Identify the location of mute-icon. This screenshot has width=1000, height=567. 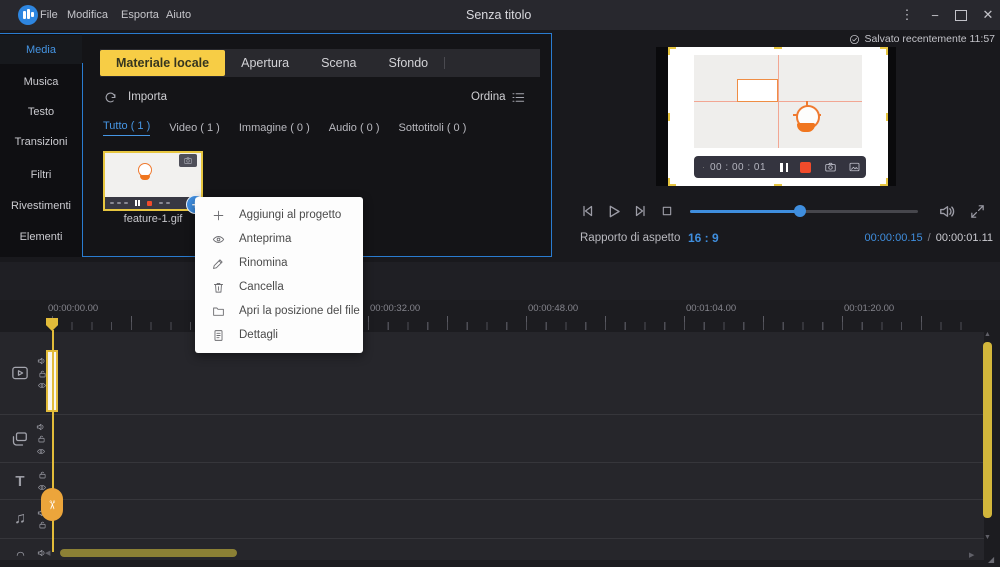
(41, 427).